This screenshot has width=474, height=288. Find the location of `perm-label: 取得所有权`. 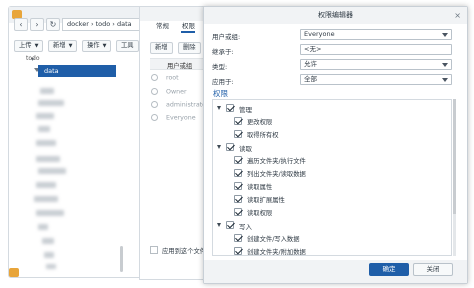

perm-label: 取得所有权 is located at coordinates (263, 135).